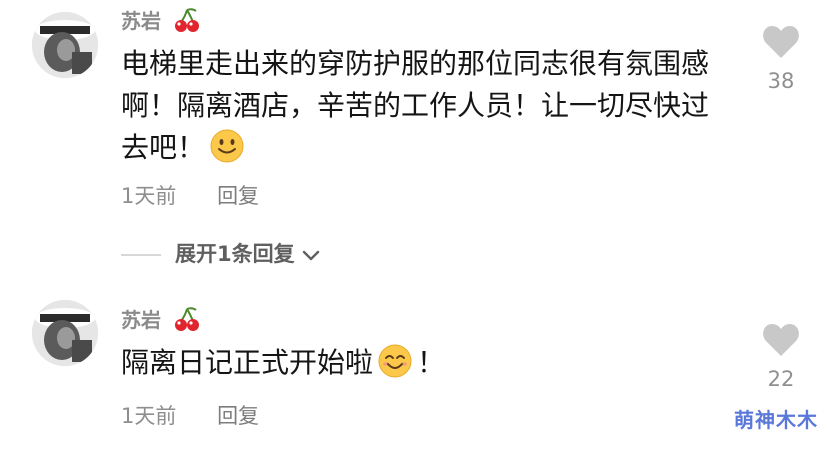 This screenshot has width=828, height=451. What do you see at coordinates (395, 367) in the screenshot?
I see `happy-emoji-icon` at bounding box center [395, 367].